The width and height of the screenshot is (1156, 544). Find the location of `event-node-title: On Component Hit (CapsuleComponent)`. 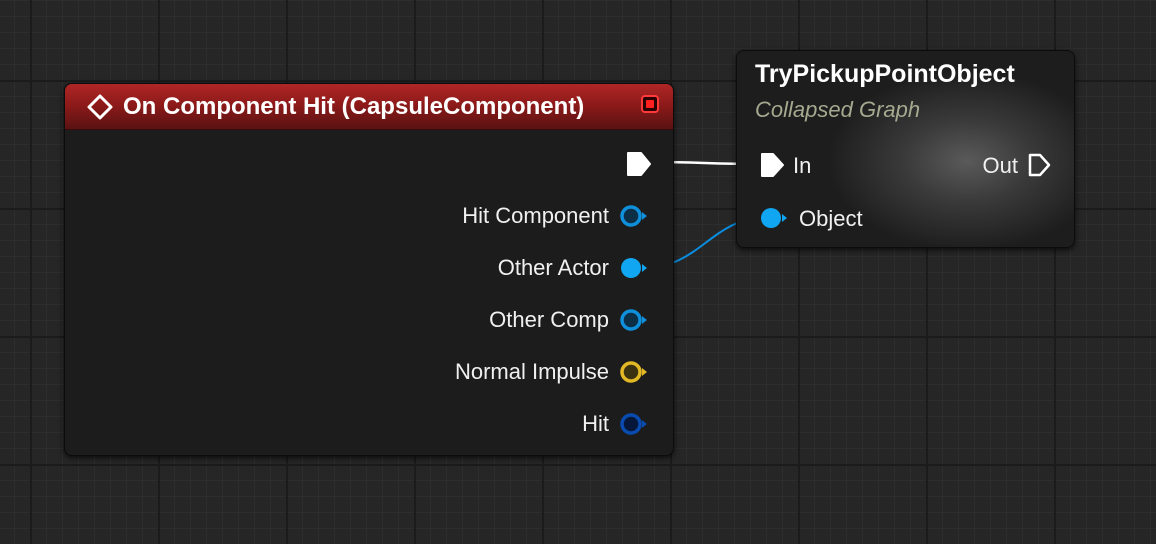

event-node-title: On Component Hit (CapsuleComponent) is located at coordinates (354, 106).